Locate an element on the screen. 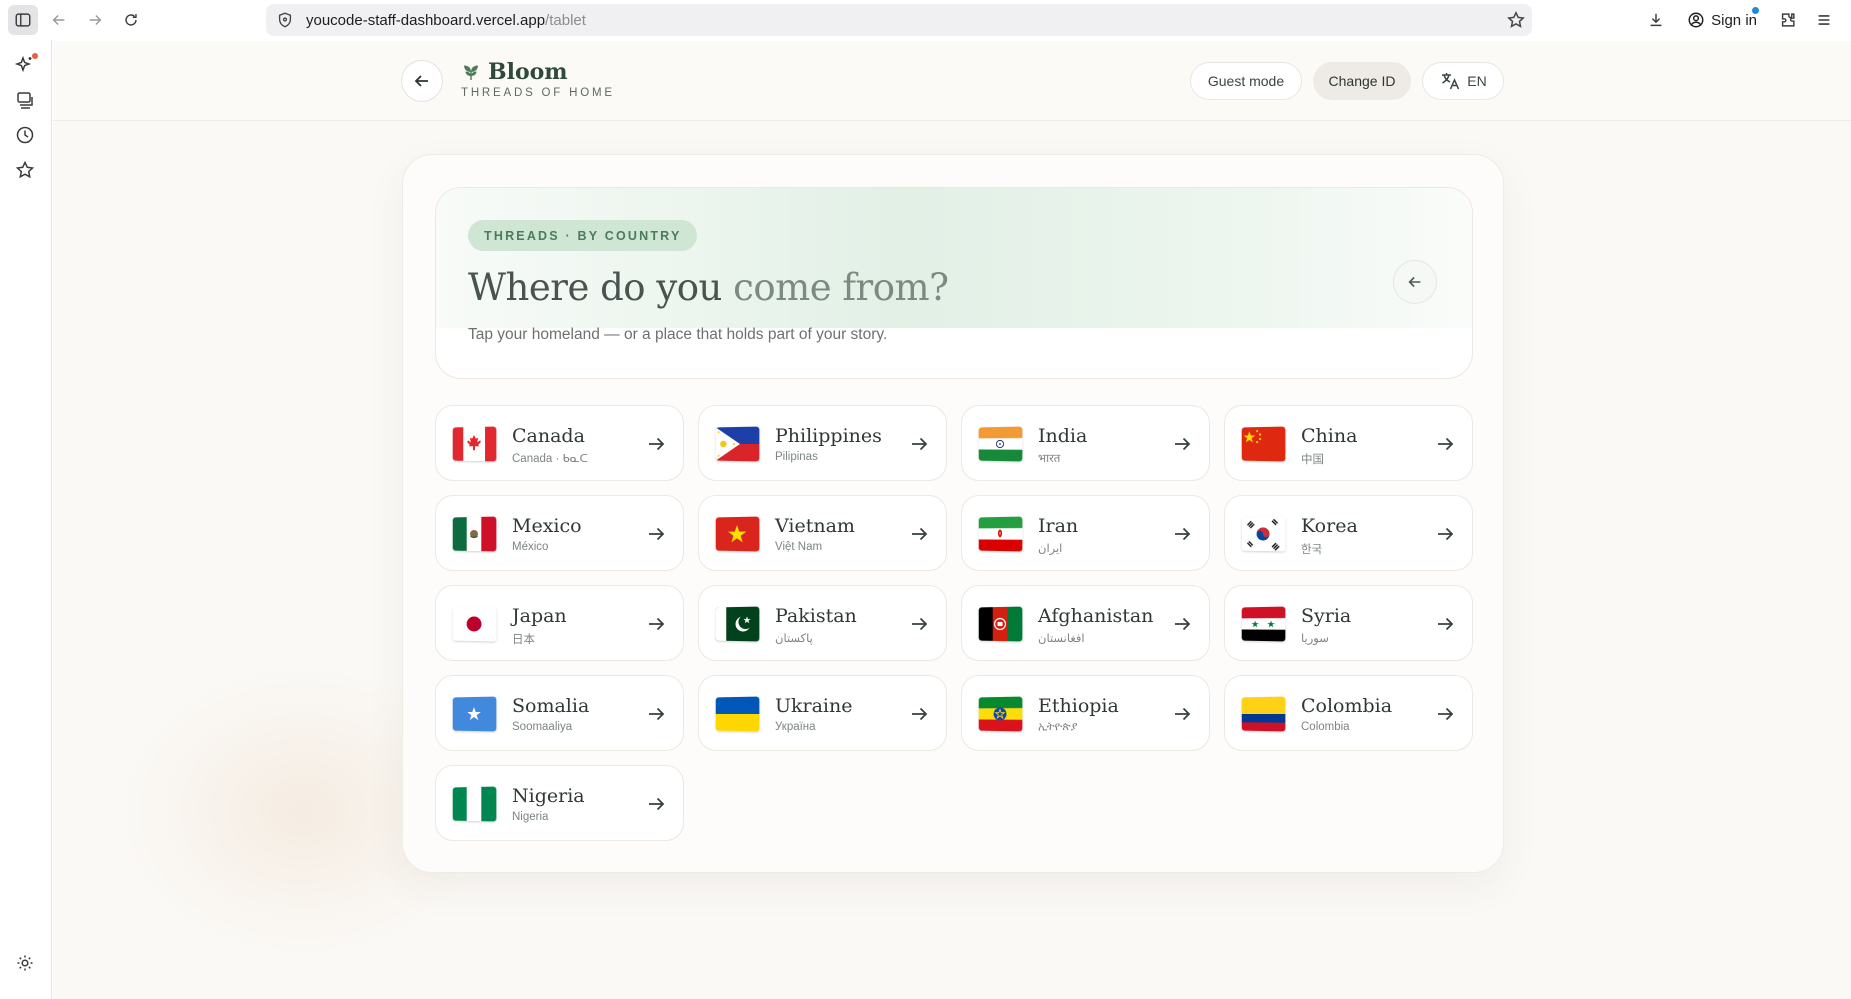  country-native-name: سوريا is located at coordinates (1315, 639).